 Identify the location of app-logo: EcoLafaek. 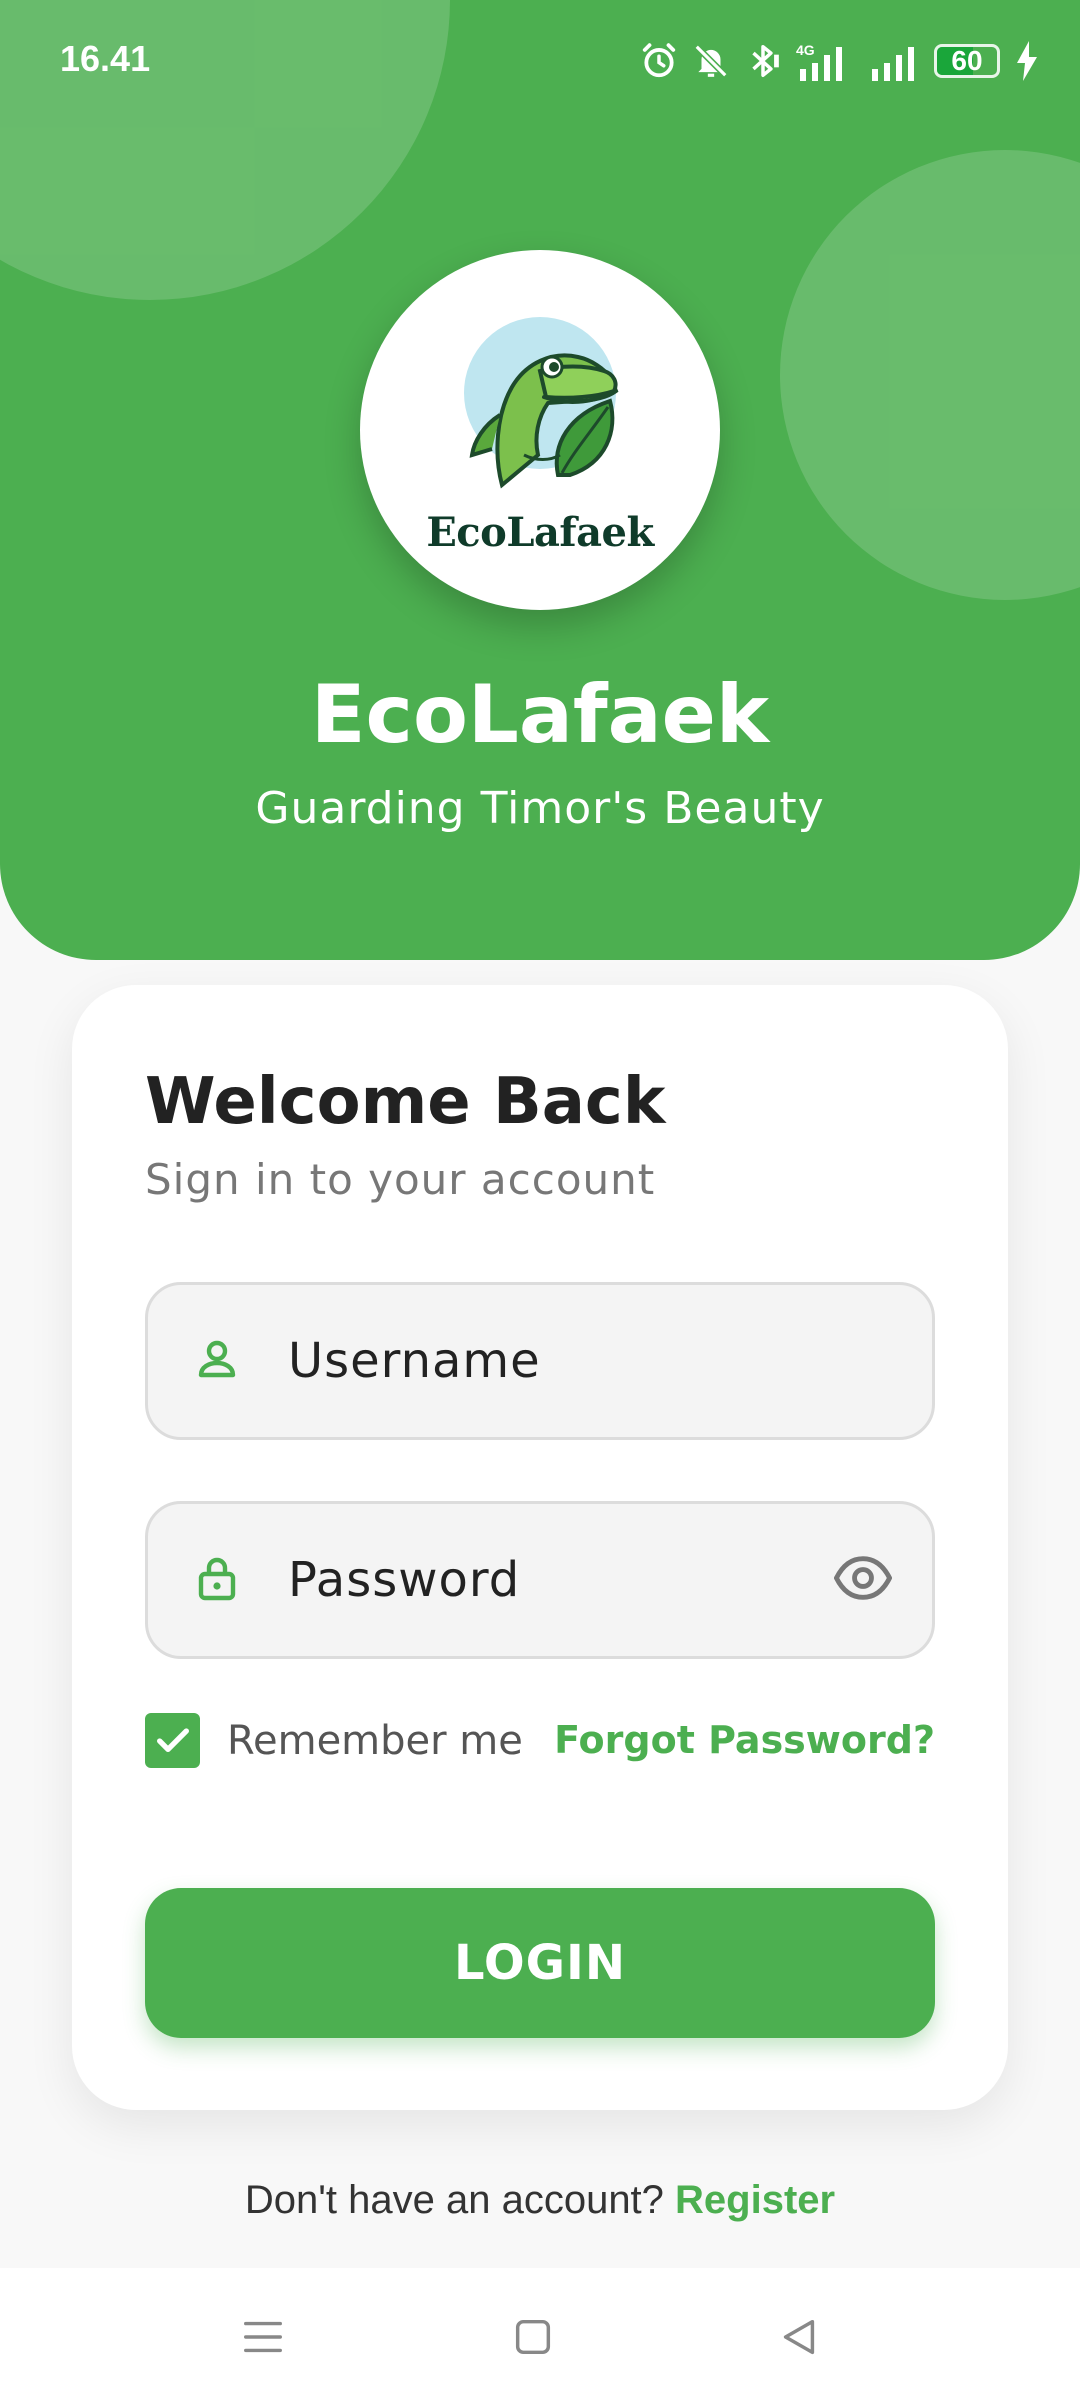
(540, 430).